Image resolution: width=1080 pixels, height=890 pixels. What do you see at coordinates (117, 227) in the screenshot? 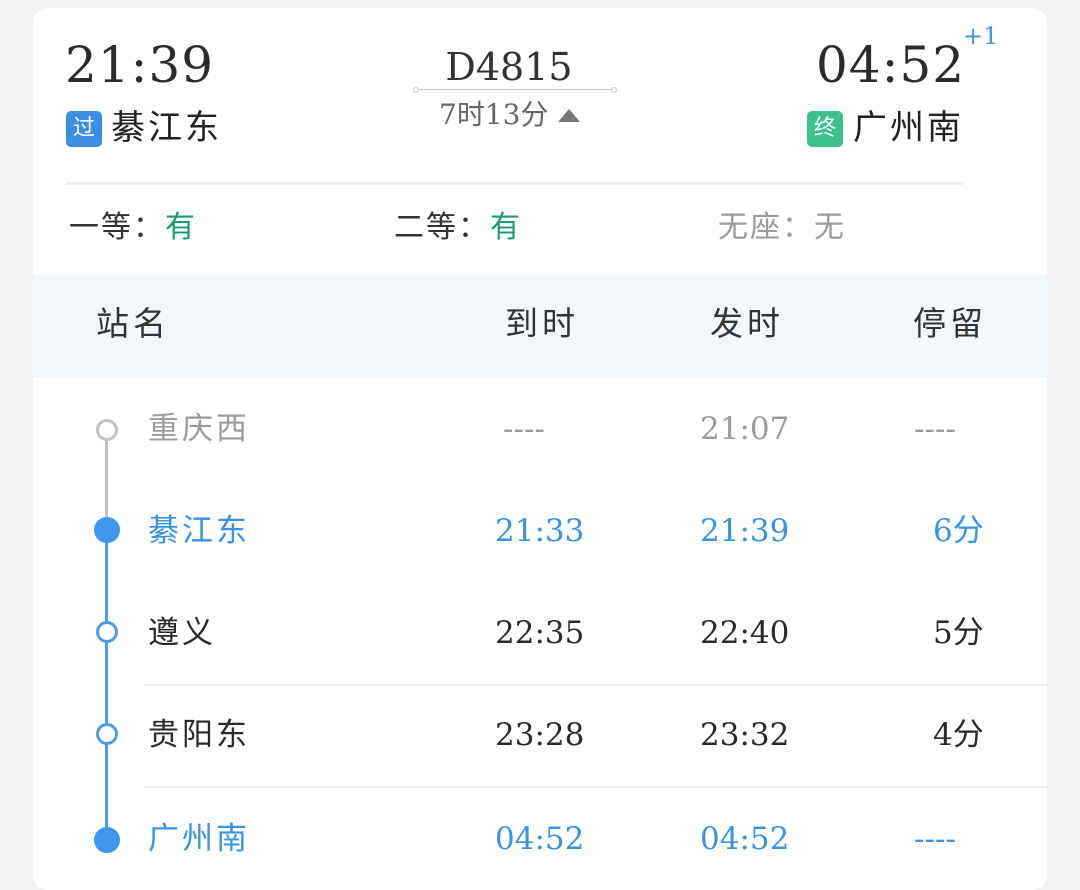
I see `seat-first-label: 一等：` at bounding box center [117, 227].